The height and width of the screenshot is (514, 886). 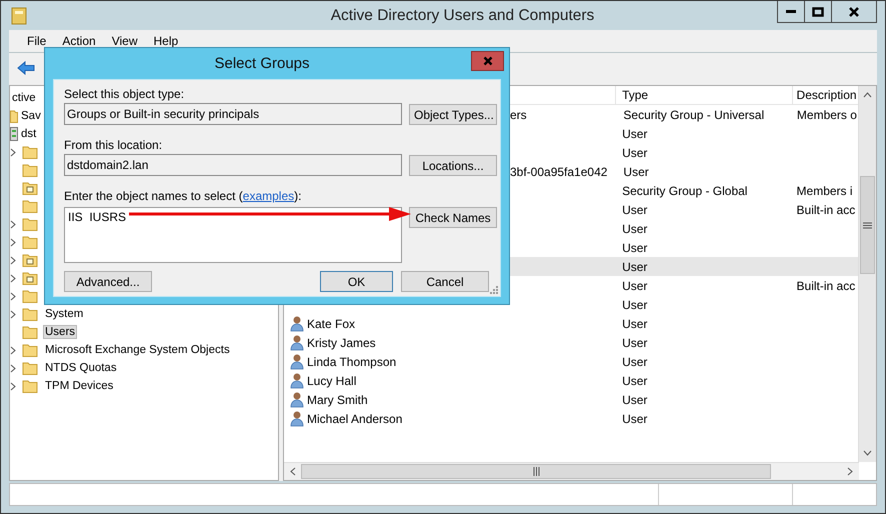 What do you see at coordinates (64, 314) in the screenshot?
I see `tree-item: System` at bounding box center [64, 314].